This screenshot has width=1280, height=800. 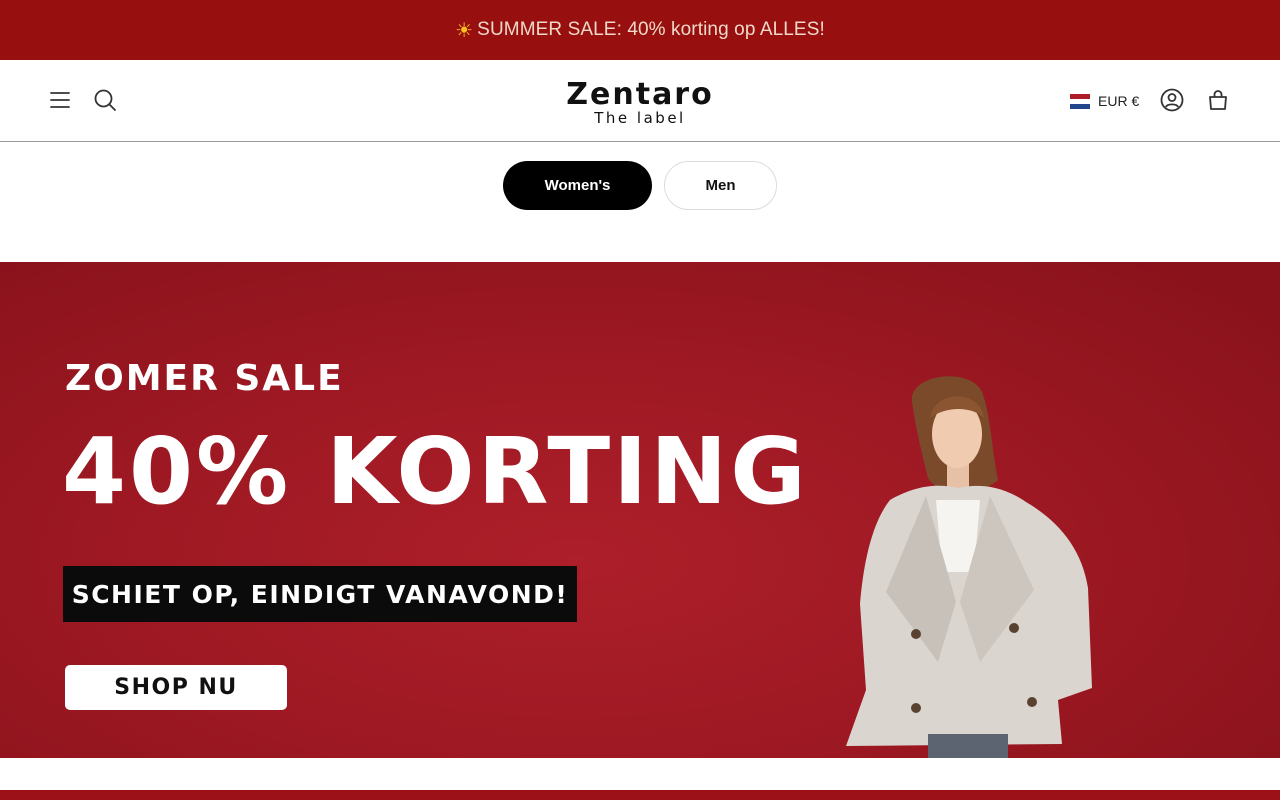 I want to click on shop-now-button: SHOP NU, so click(x=176, y=687).